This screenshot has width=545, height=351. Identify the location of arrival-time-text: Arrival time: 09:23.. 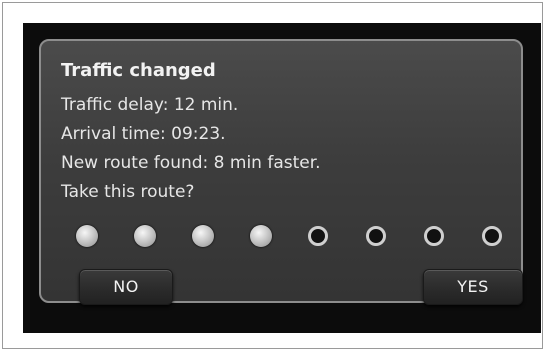
(143, 134).